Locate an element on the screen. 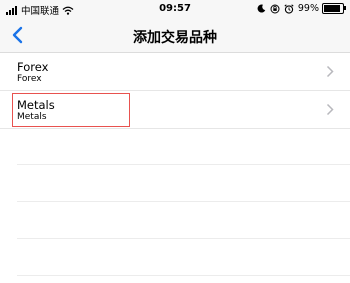 Image resolution: width=350 pixels, height=283 pixels. page-title: 添加交易品种 is located at coordinates (175, 38).